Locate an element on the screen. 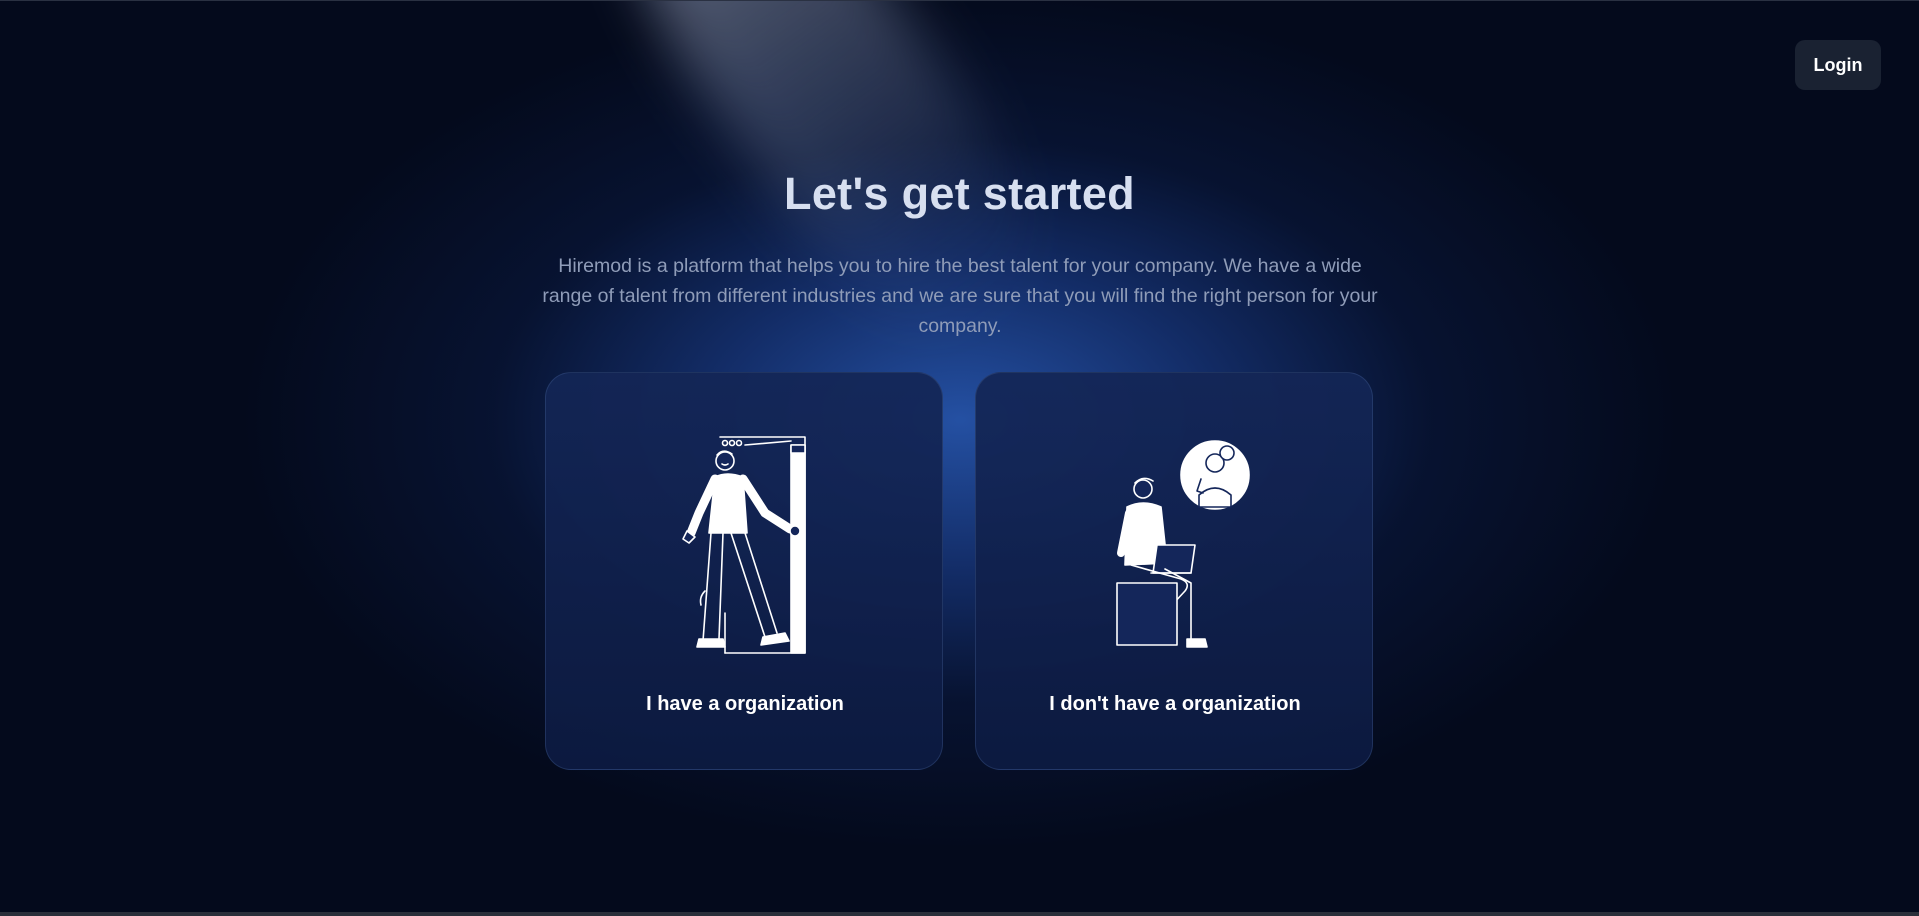 This screenshot has height=916, width=1919. person-with-laptop-icon is located at coordinates (1175, 548).